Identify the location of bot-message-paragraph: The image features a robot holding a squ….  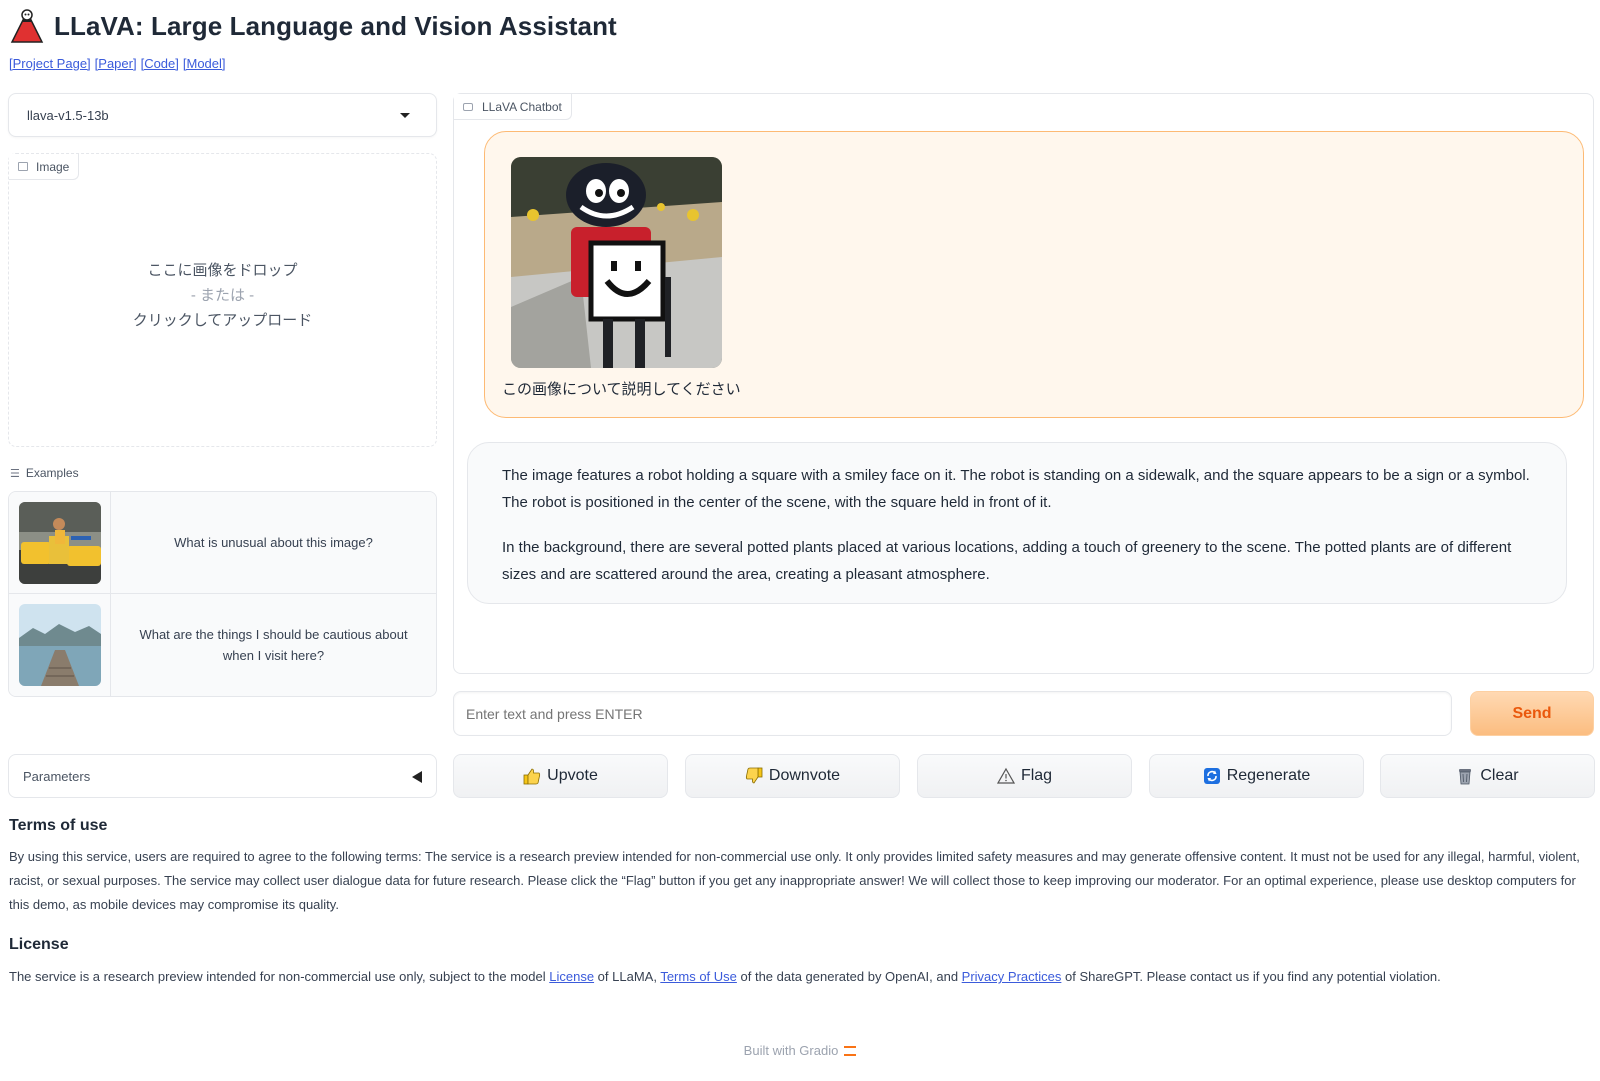
(1016, 489).